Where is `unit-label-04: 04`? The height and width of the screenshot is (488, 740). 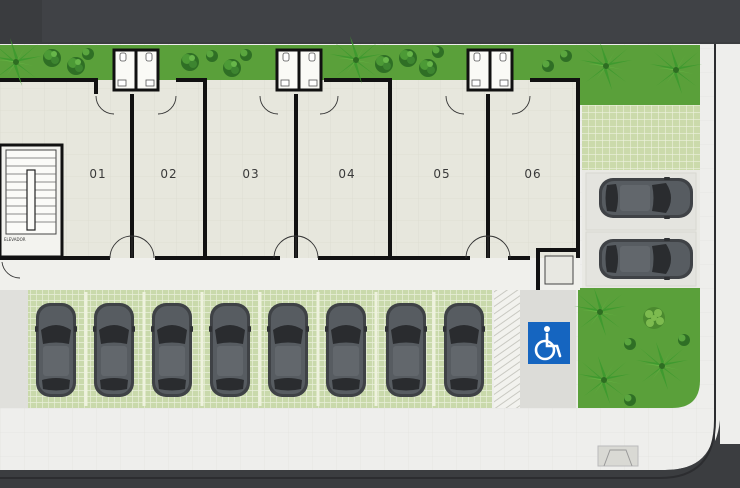 unit-label-04: 04 is located at coordinates (346, 174).